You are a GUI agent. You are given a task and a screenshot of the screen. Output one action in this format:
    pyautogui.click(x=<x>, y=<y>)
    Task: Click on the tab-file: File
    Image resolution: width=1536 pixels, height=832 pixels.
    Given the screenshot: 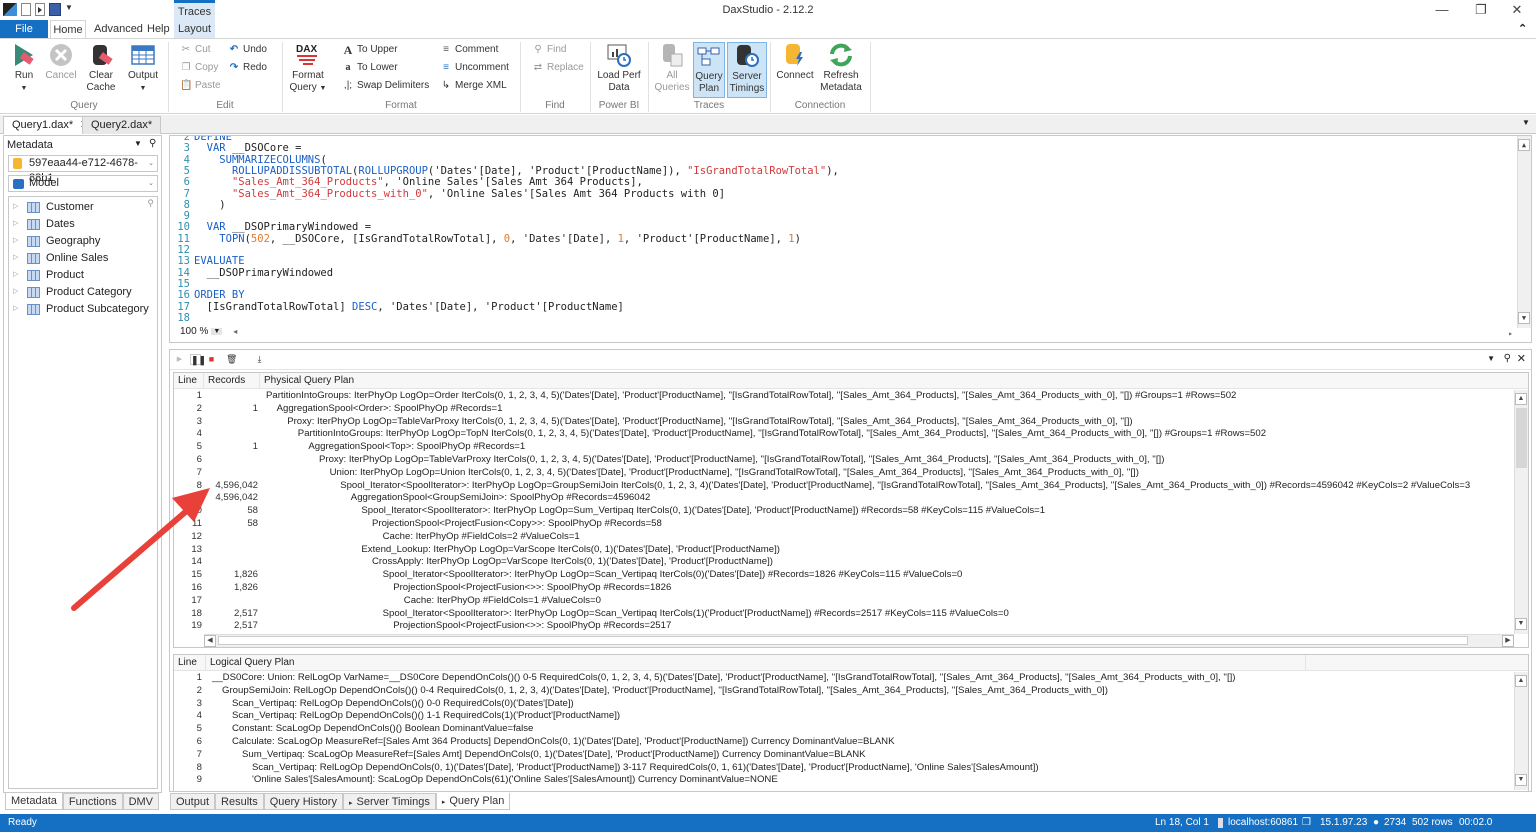 What is the action you would take?
    pyautogui.click(x=24, y=29)
    